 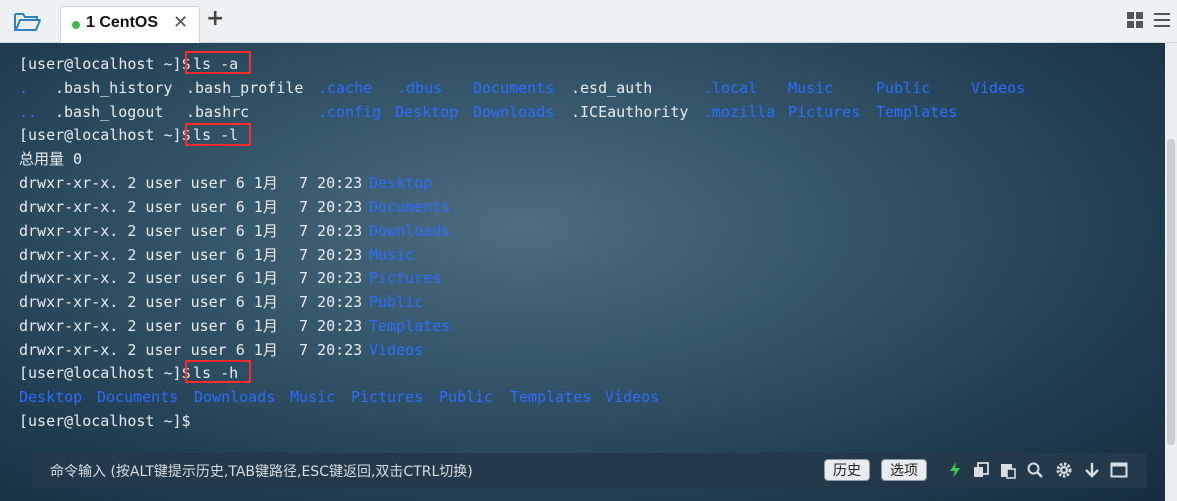 I want to click on file-entry: .ICEauthority, so click(x=630, y=112).